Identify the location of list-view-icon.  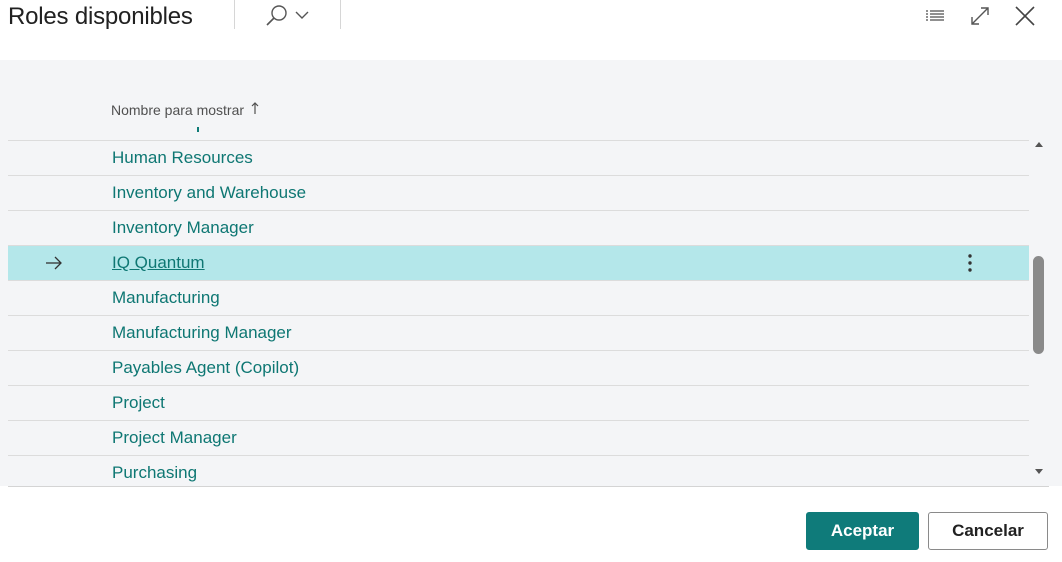
(935, 15).